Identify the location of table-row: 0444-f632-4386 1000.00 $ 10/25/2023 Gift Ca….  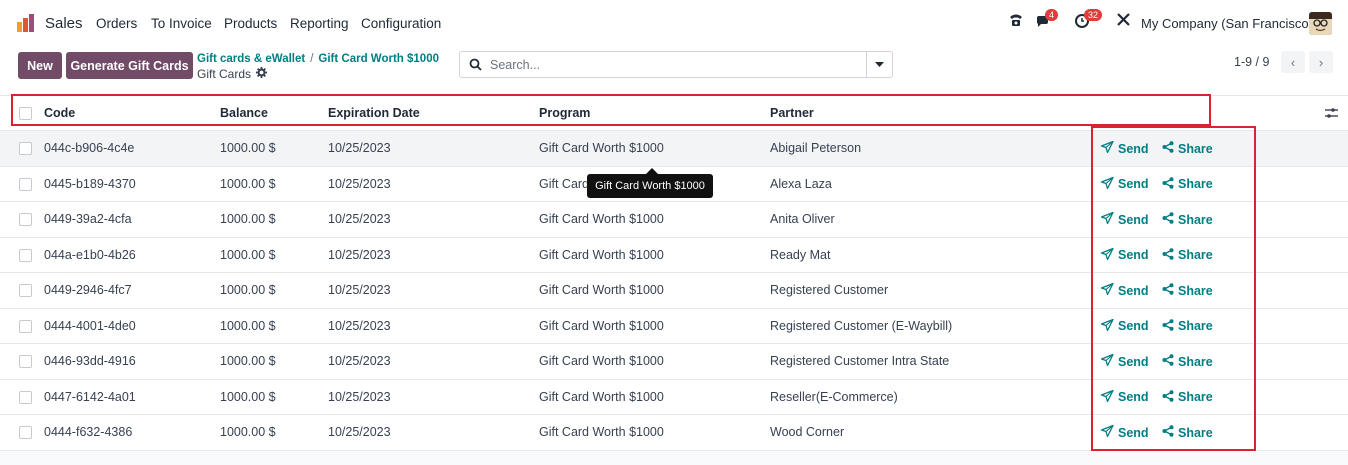
(674, 433).